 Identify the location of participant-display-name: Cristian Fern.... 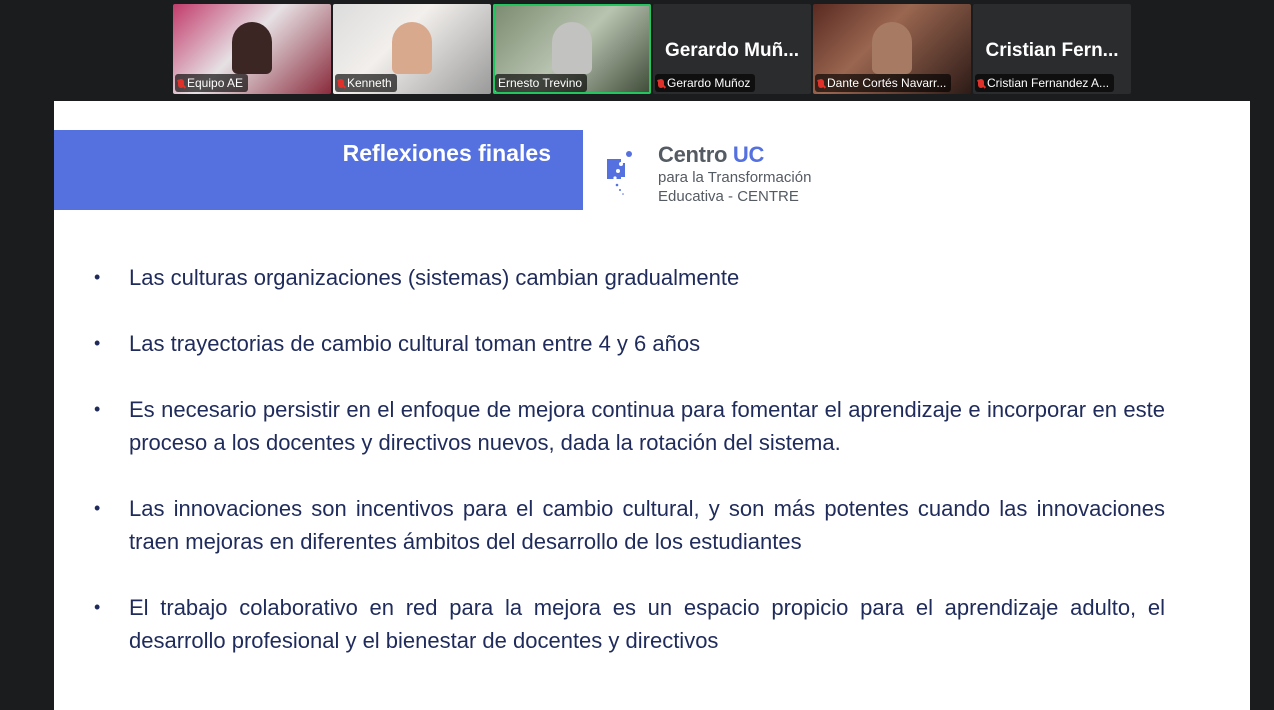
(1052, 50).